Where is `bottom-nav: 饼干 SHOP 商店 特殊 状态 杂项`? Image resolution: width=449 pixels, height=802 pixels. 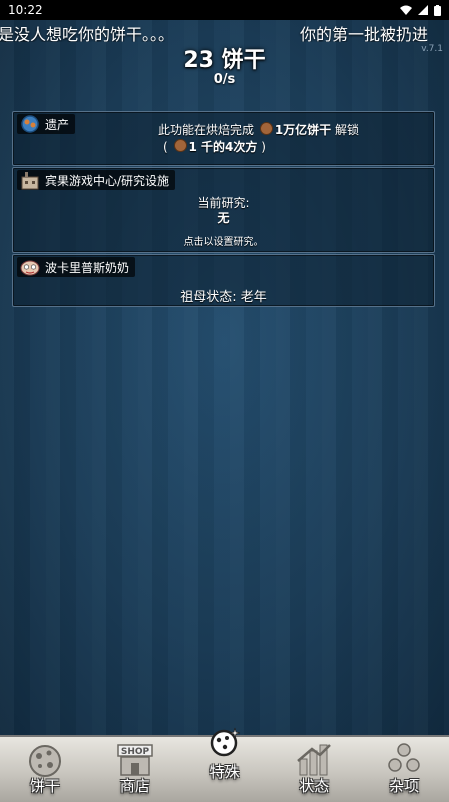
bottom-nav: 饼干 SHOP 商店 特殊 状态 杂项 is located at coordinates (224, 764).